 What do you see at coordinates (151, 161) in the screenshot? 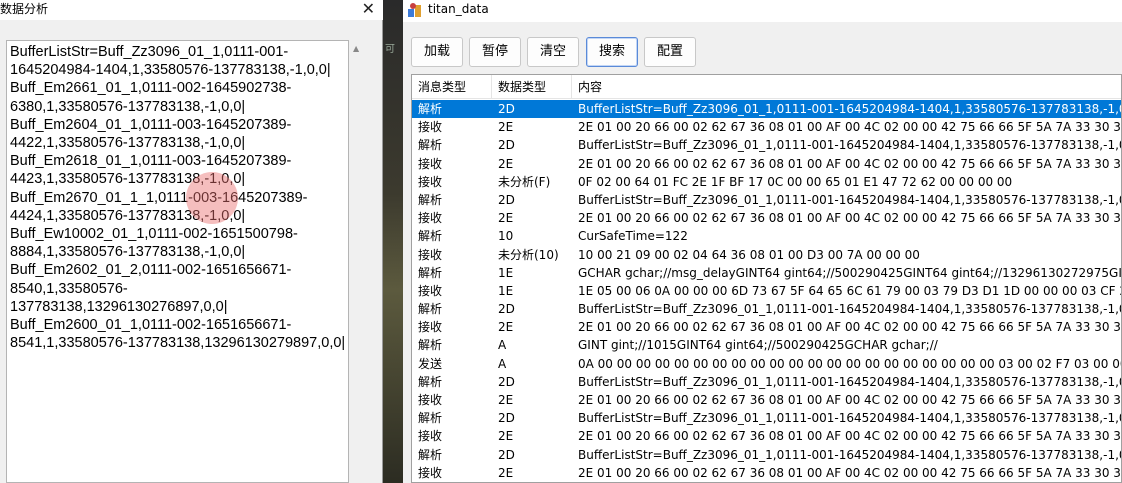
I see `analysis-text-line: Buff_Em2618_01_1,0111-003-1645207389-` at bounding box center [151, 161].